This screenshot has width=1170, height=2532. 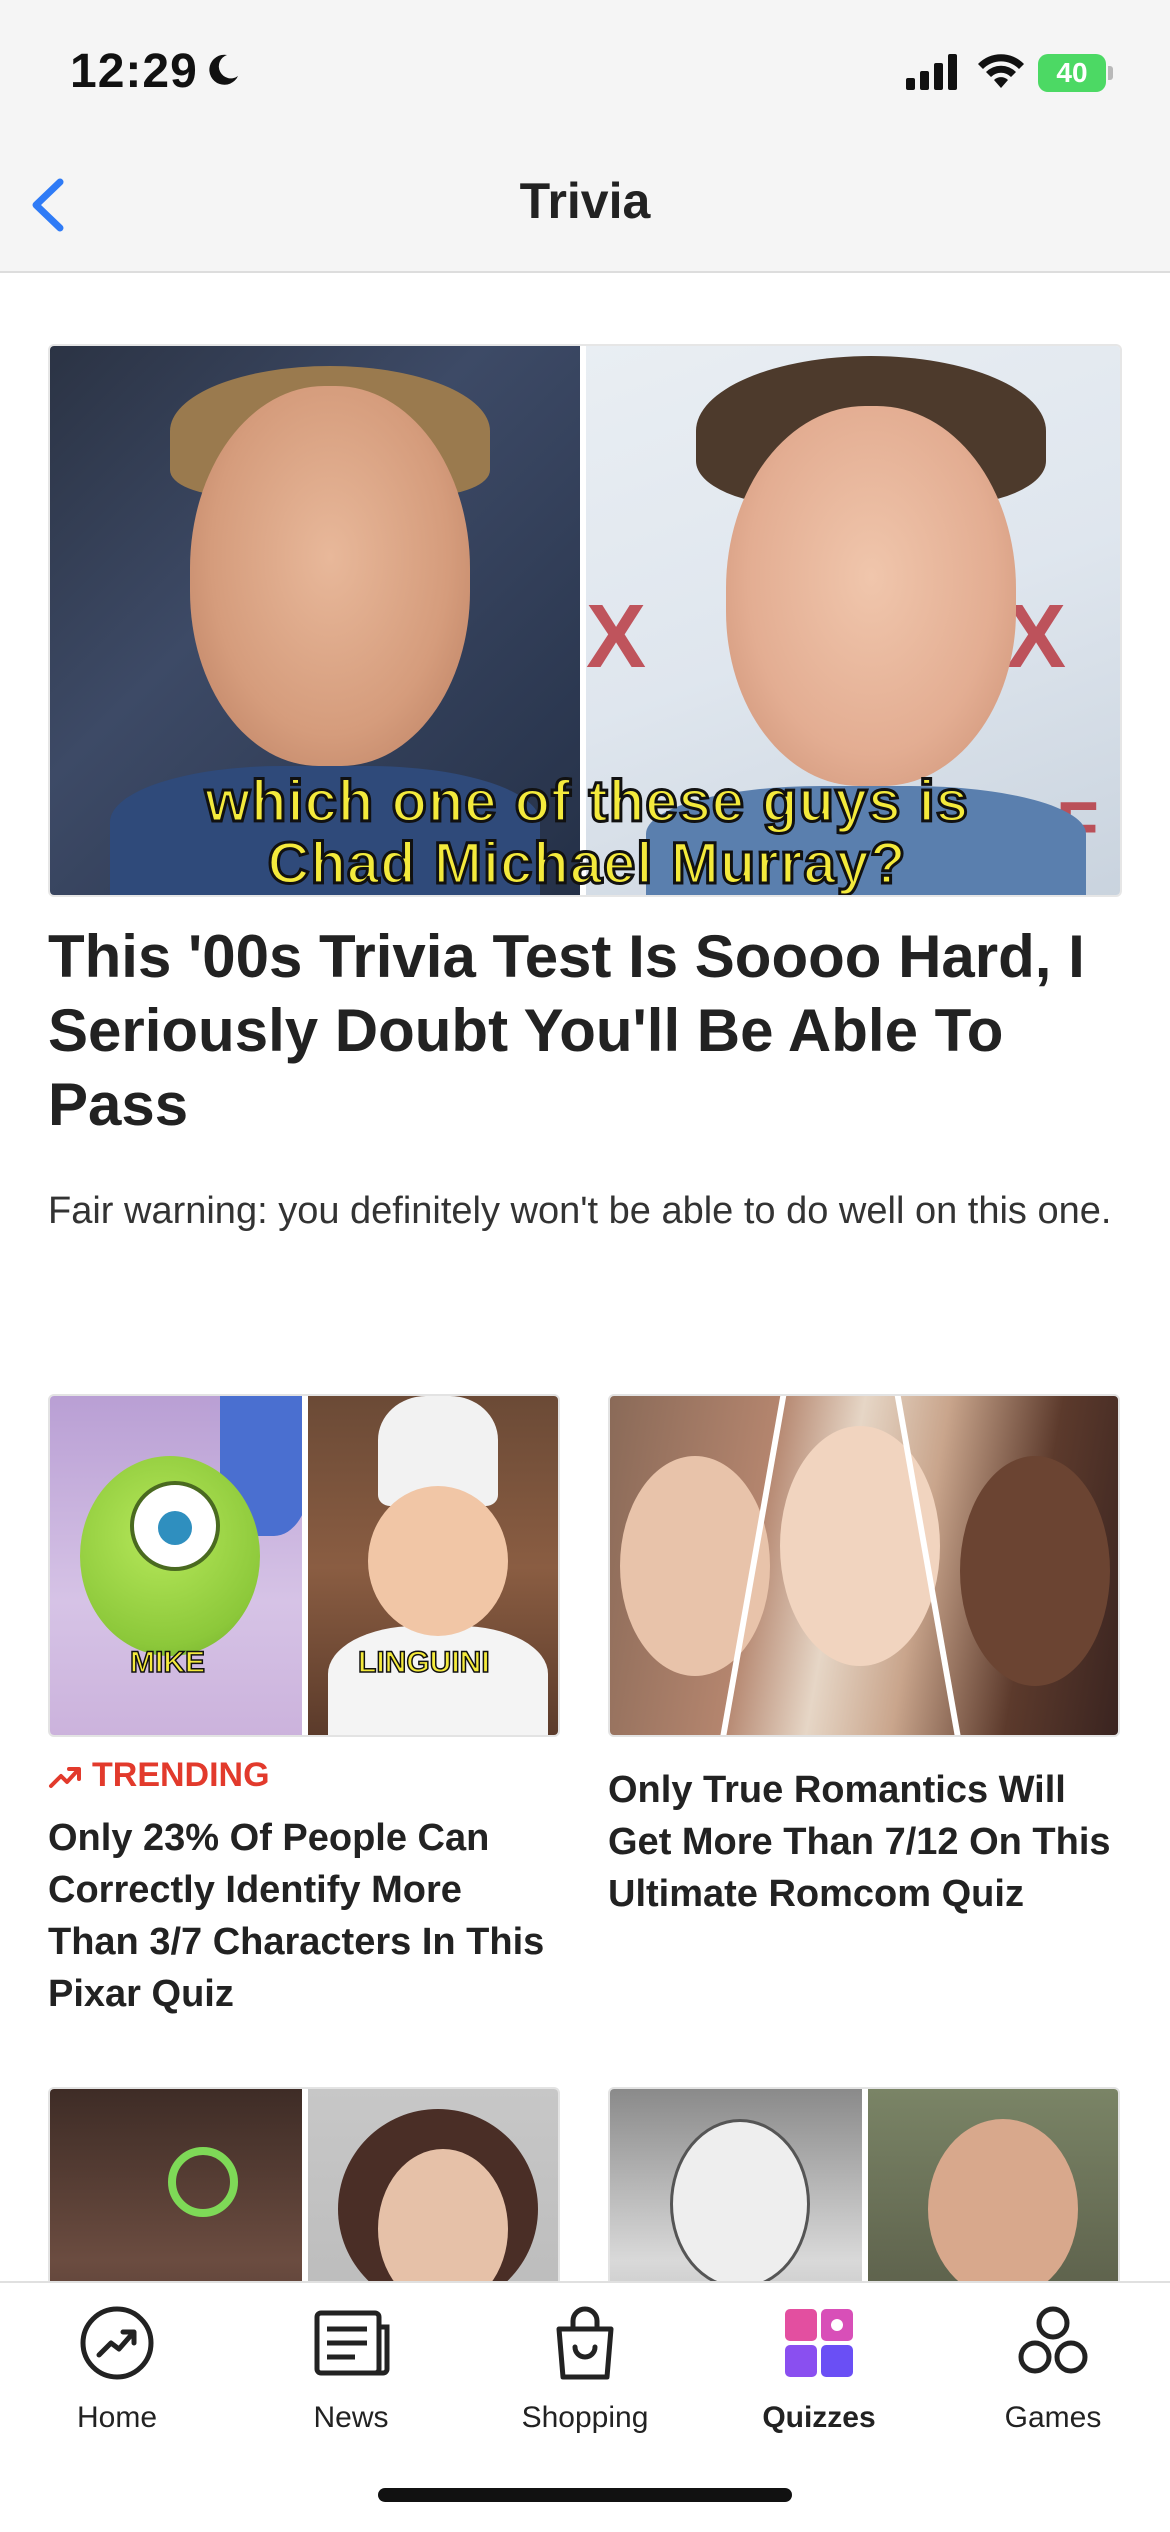 What do you see at coordinates (1053, 2340) in the screenshot?
I see `games-icon` at bounding box center [1053, 2340].